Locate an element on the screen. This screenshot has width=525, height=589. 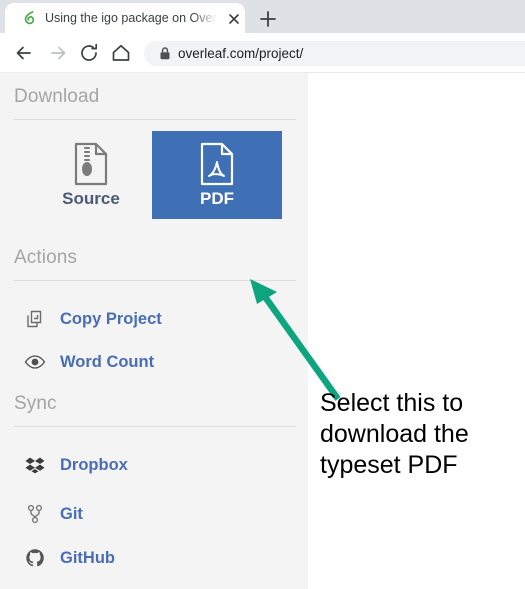
overleaf-logo-icon is located at coordinates (30, 18).